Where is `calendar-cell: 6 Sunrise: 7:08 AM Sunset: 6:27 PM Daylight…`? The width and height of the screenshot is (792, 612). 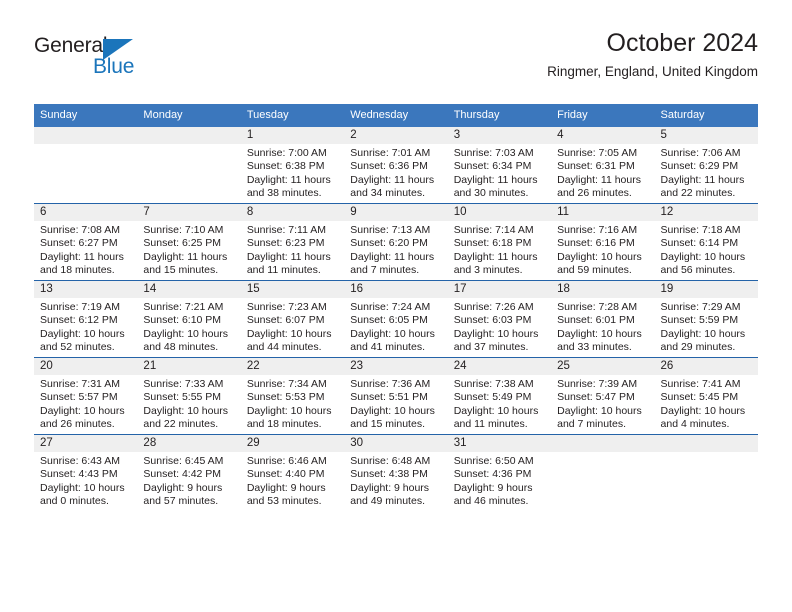
calendar-cell: 6 Sunrise: 7:08 AM Sunset: 6:27 PM Daylight… is located at coordinates (86, 242).